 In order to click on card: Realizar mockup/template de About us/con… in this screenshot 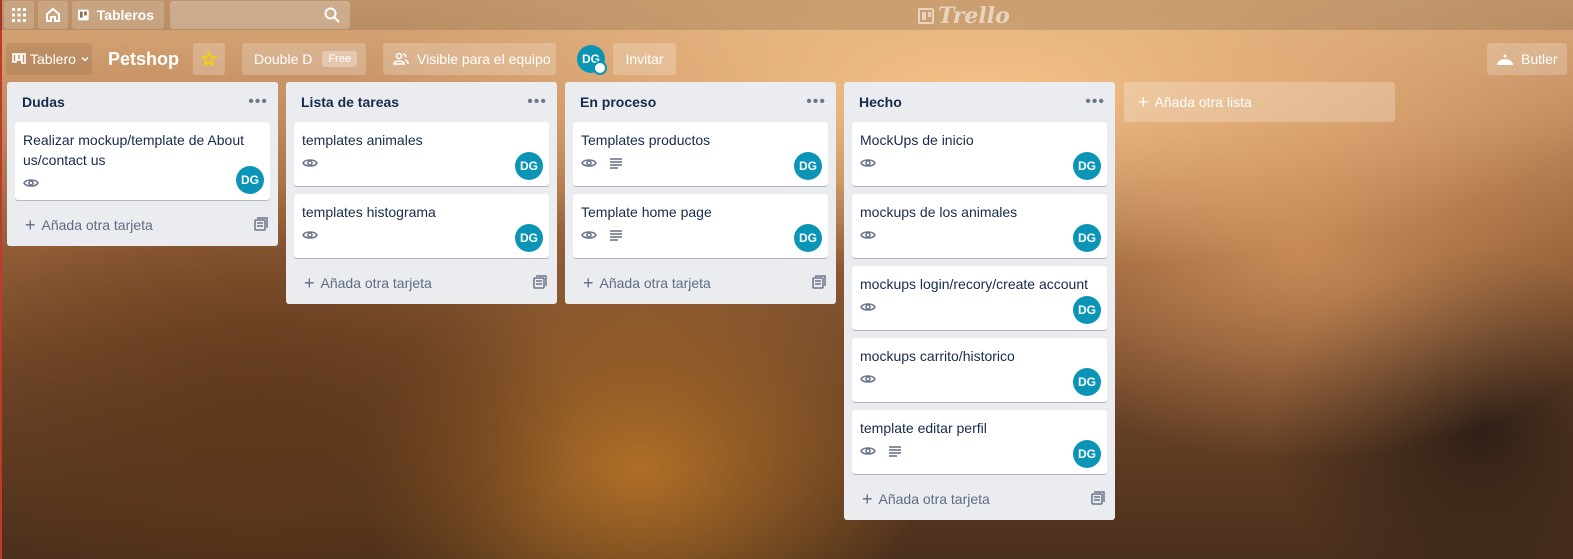, I will do `click(142, 161)`.